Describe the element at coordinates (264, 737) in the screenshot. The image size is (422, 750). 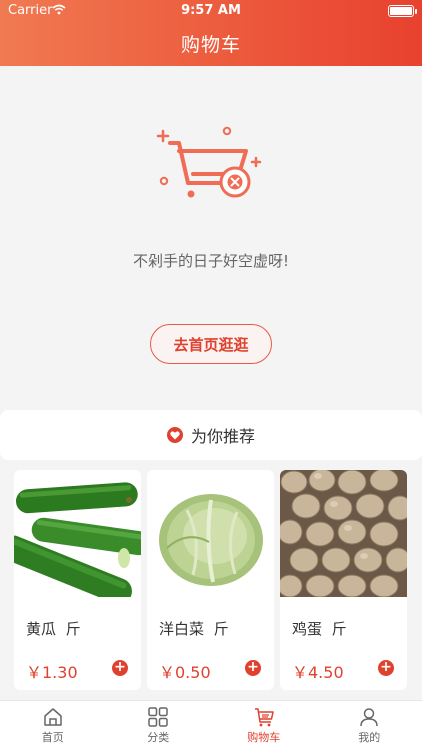
I see `tab-label: 购物车` at that location.